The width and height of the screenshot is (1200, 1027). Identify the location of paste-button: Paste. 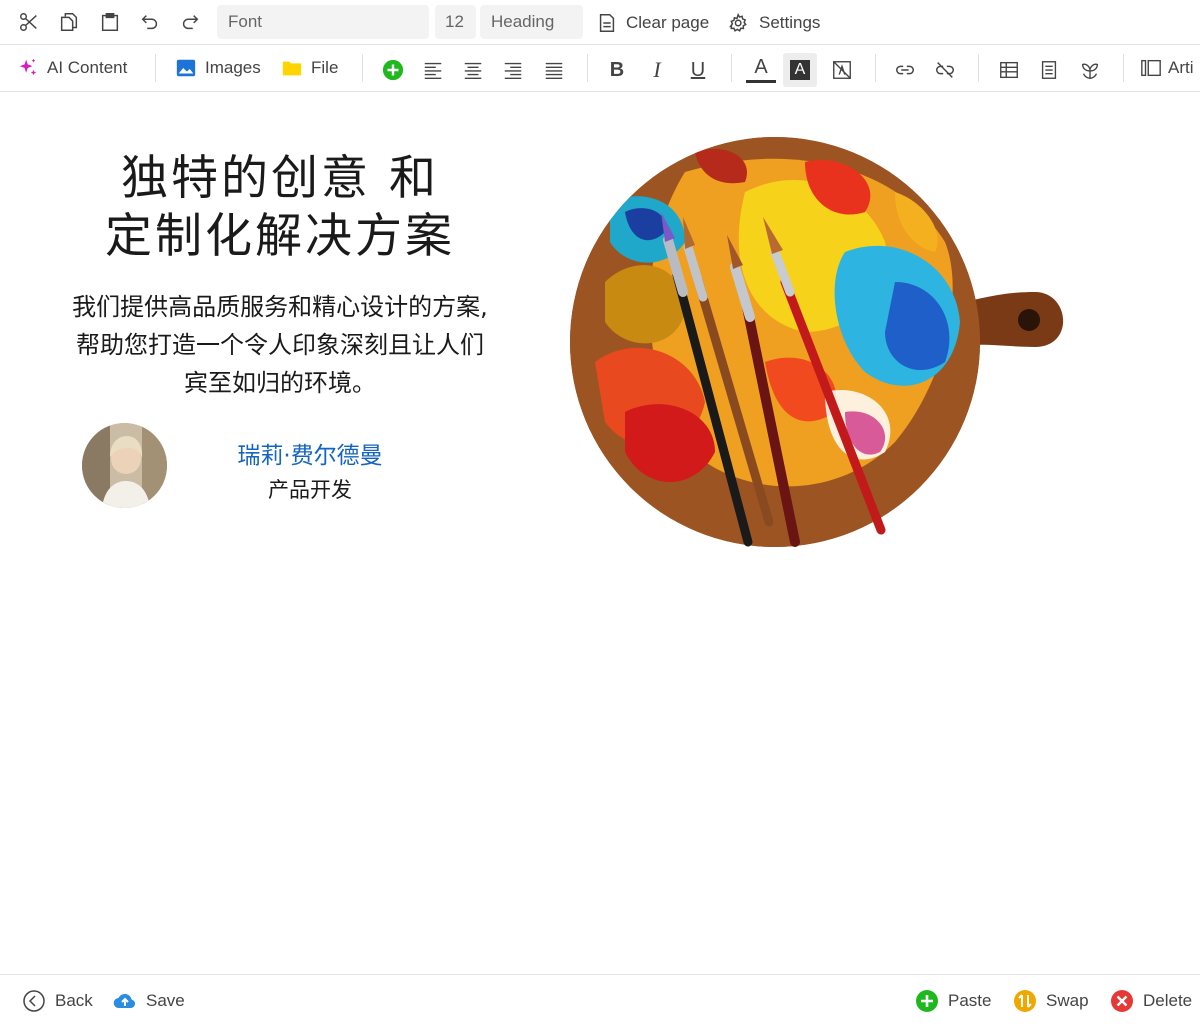
(953, 1001).